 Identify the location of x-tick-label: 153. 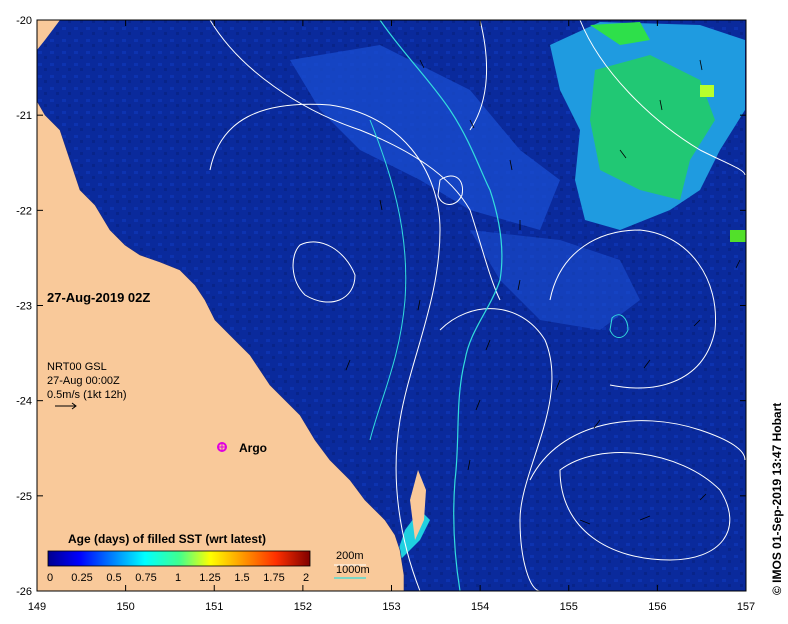
(391, 607).